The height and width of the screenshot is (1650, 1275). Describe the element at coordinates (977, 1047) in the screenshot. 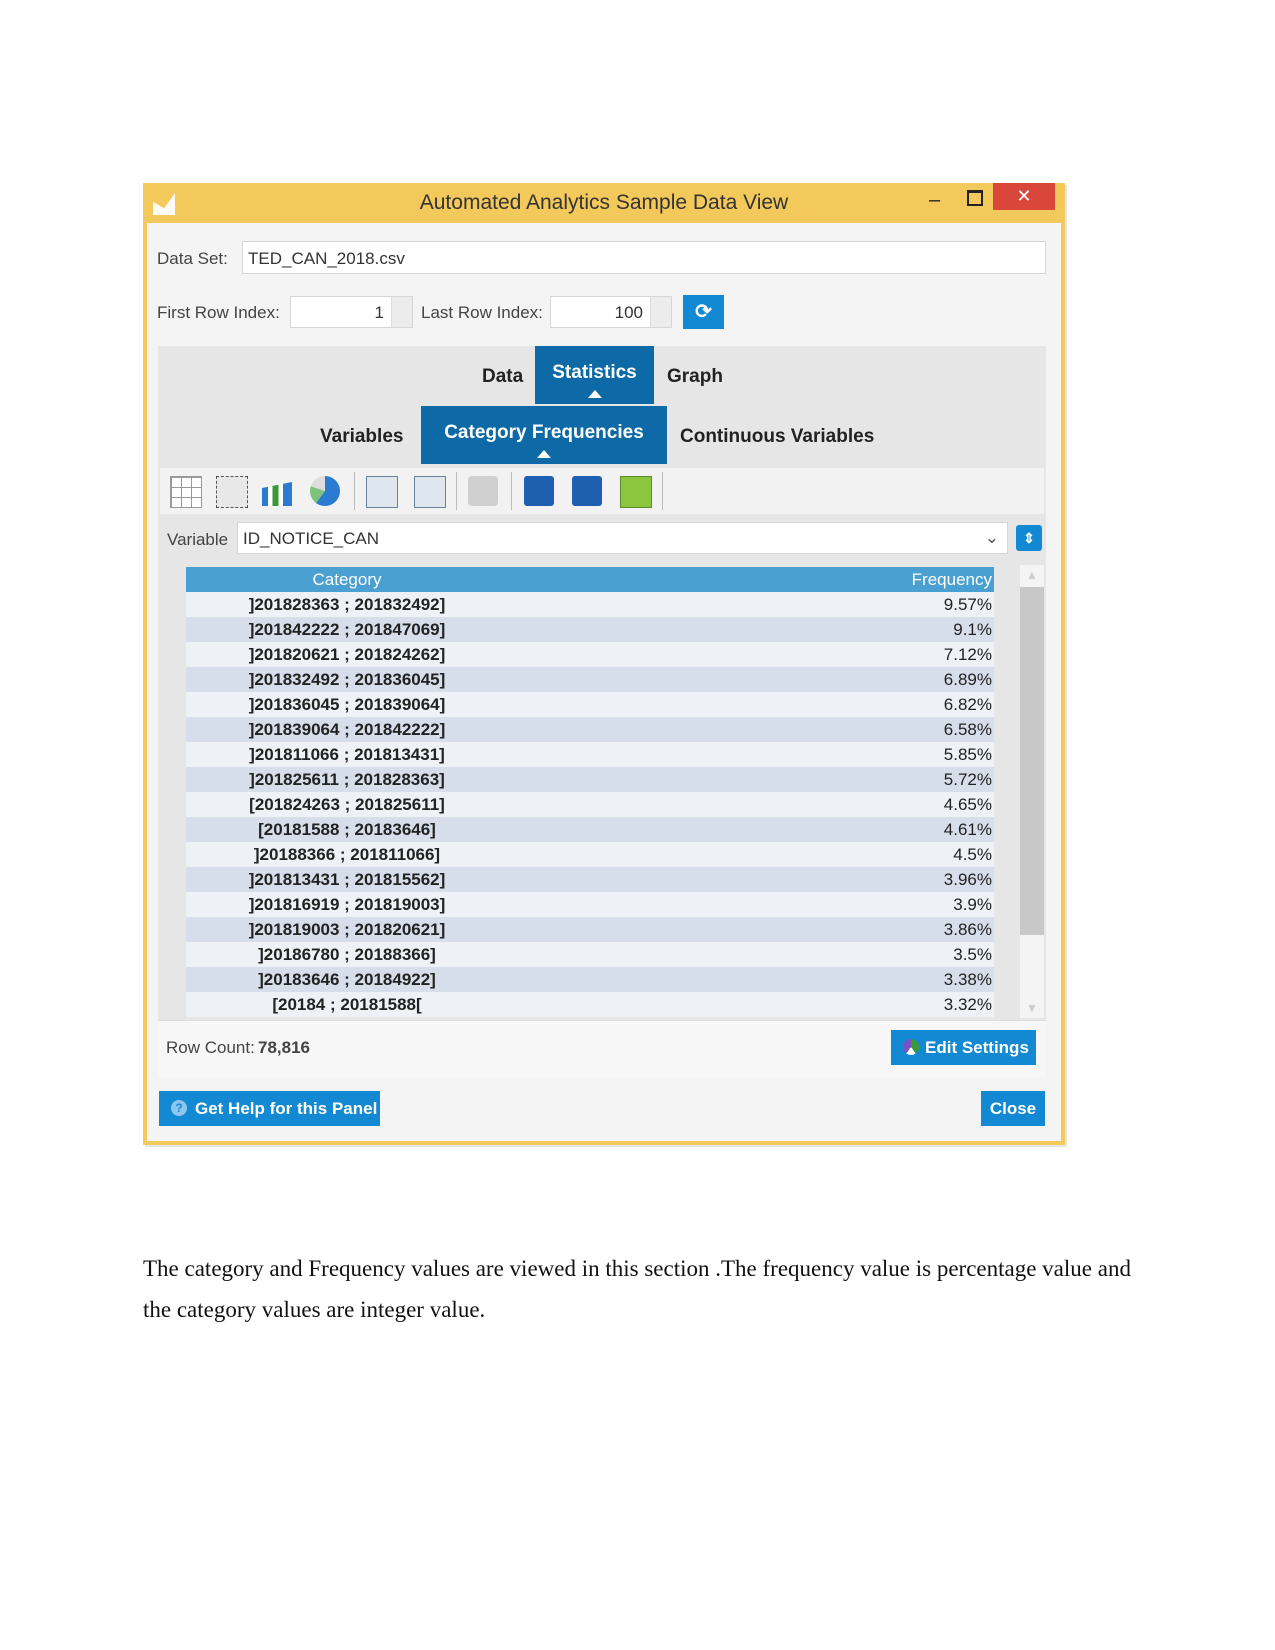

I see `edit-settings-label: Edit Settings` at that location.